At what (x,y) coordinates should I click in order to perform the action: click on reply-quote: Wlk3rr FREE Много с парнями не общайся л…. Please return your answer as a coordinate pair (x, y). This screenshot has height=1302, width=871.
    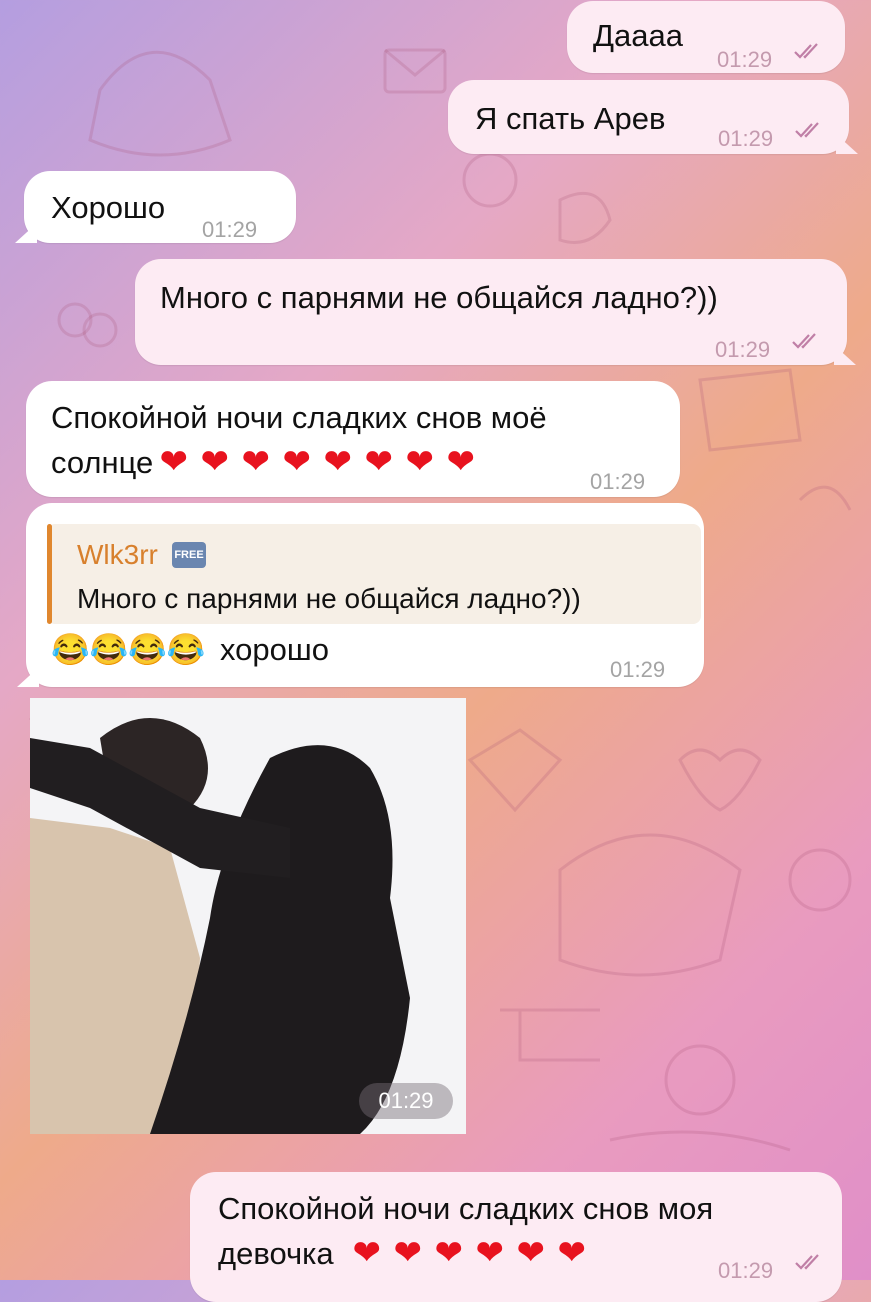
    Looking at the image, I should click on (374, 574).